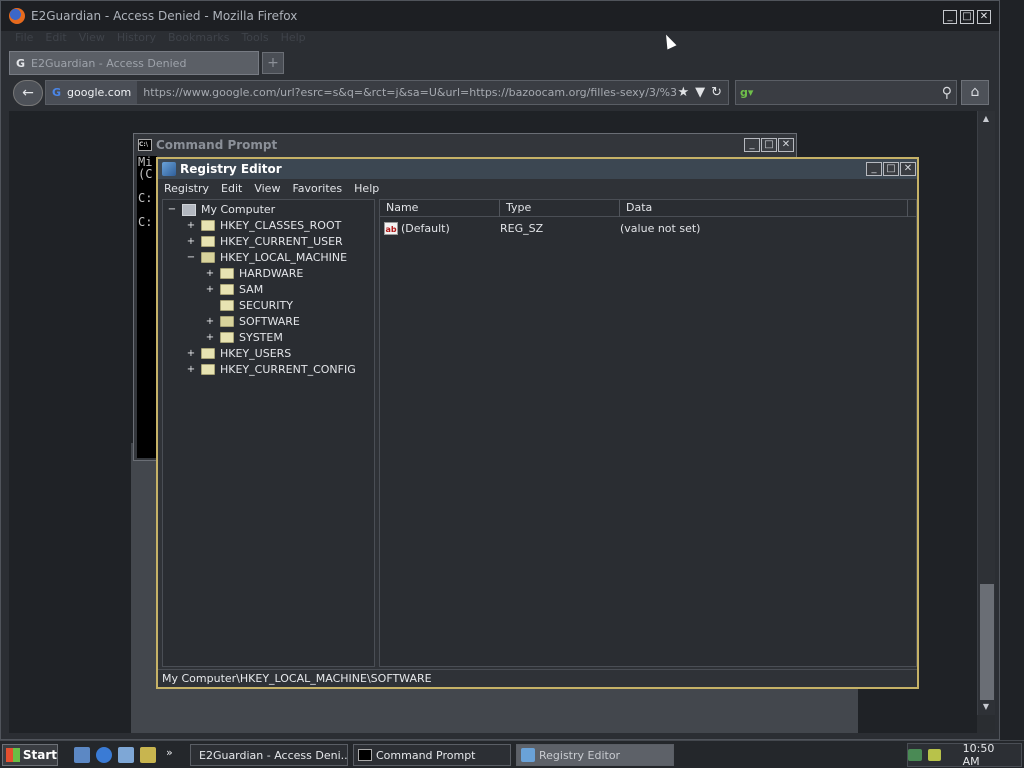  I want to click on scroll-up-icon: ▲, so click(986, 119).